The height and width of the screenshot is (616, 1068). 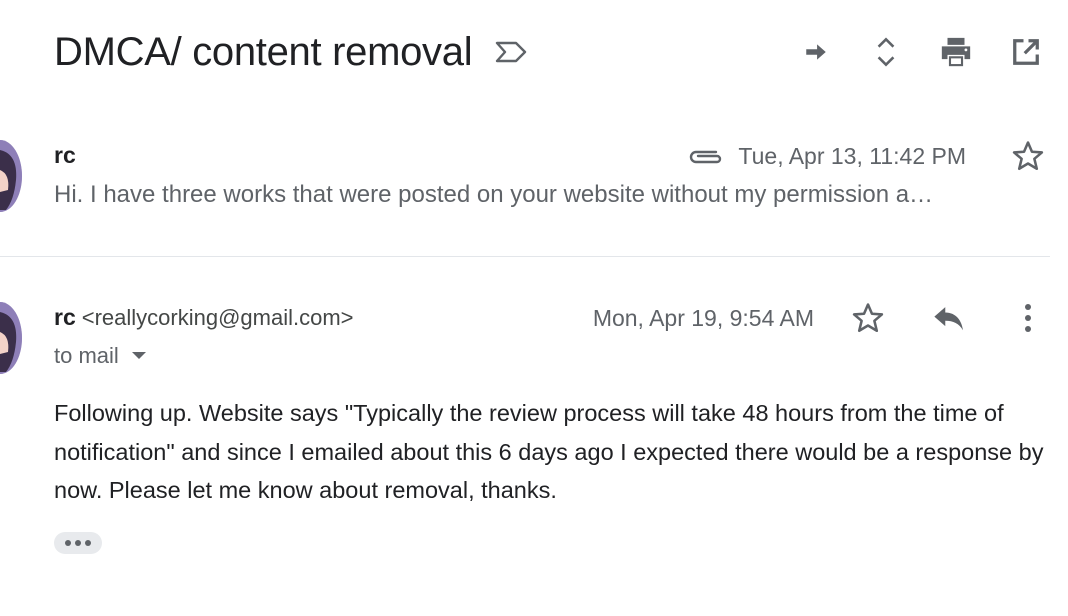 I want to click on more-options-icon, so click(x=1028, y=318).